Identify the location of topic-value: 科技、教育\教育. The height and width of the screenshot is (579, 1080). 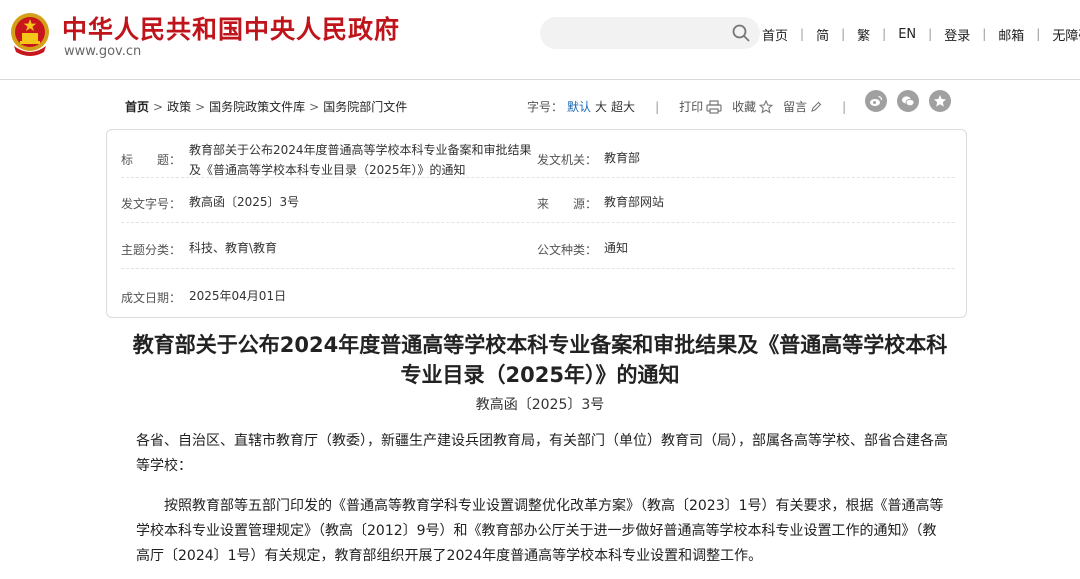
(233, 248).